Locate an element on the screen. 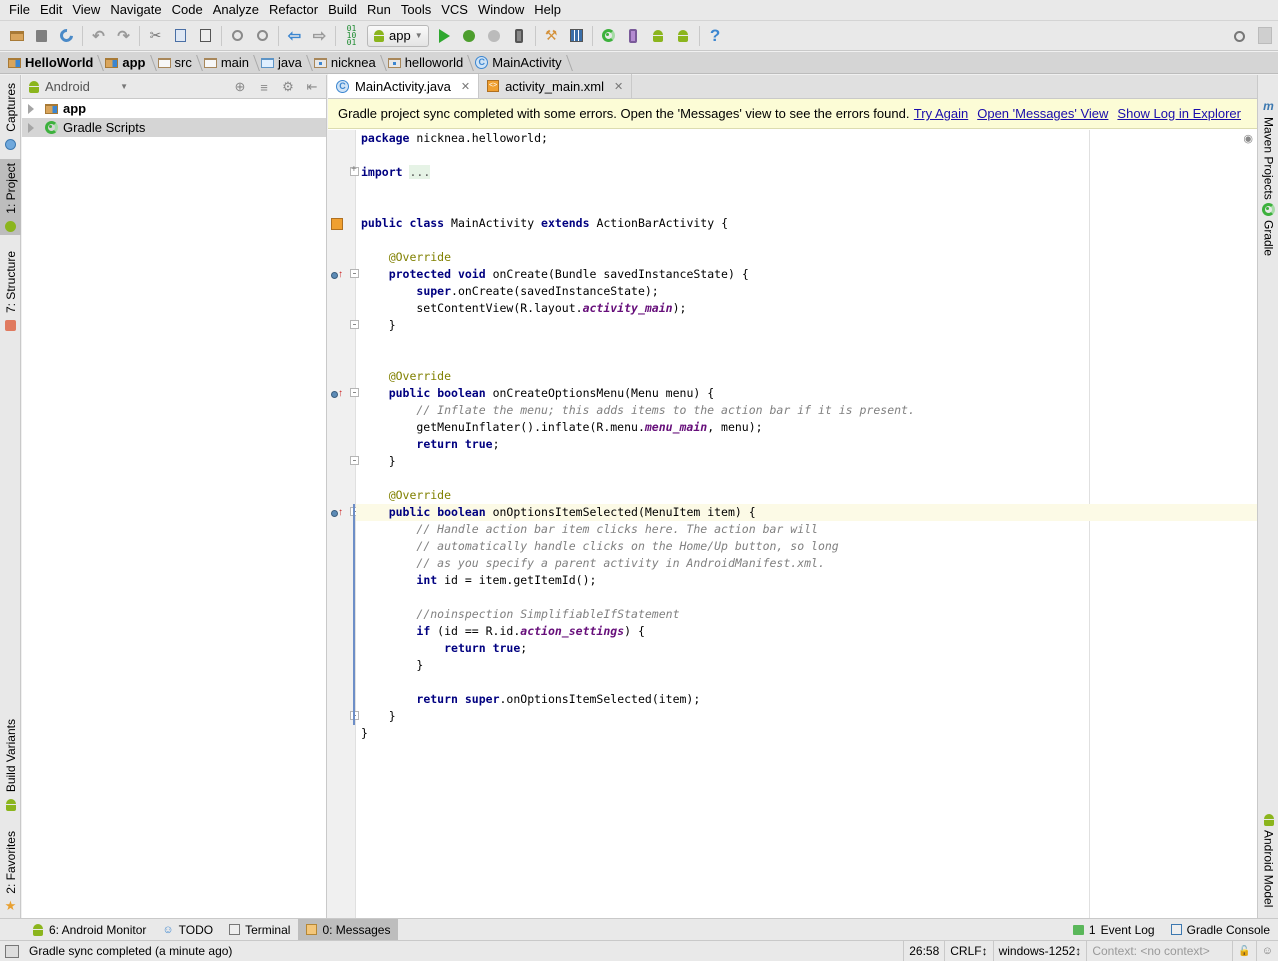 This screenshot has width=1278, height=961. related-layout-icon is located at coordinates (337, 224).